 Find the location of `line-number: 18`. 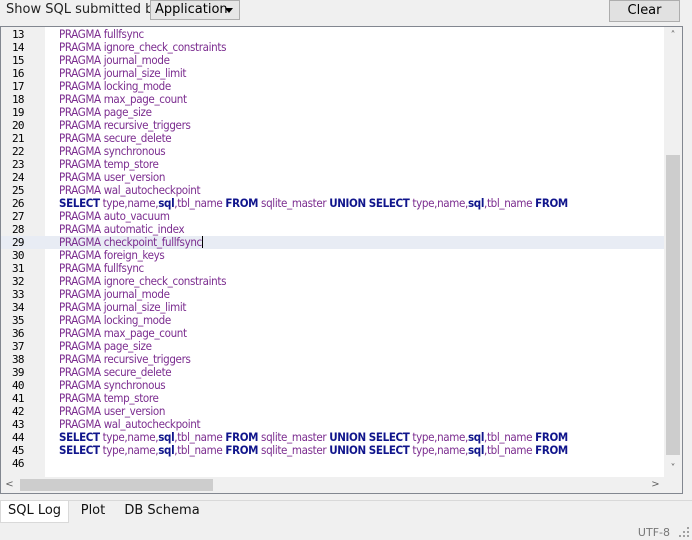

line-number: 18 is located at coordinates (18, 99).